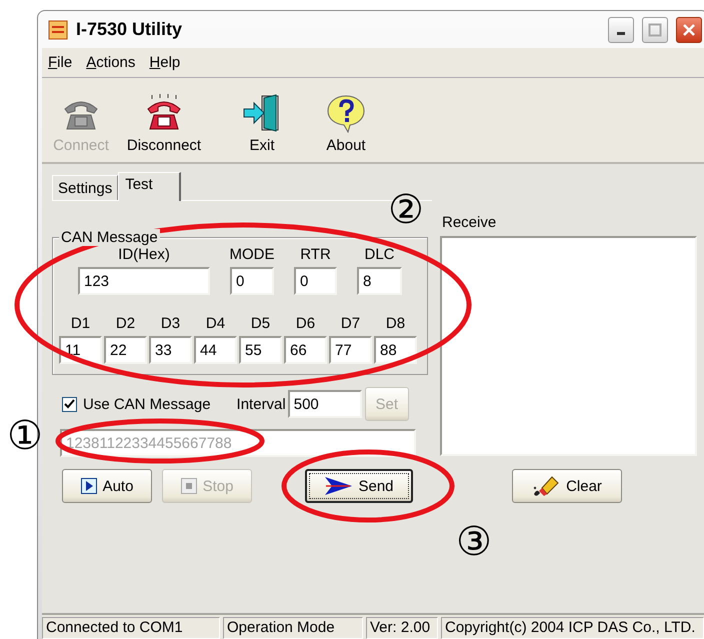  What do you see at coordinates (325, 404) in the screenshot?
I see `input-field: 500` at bounding box center [325, 404].